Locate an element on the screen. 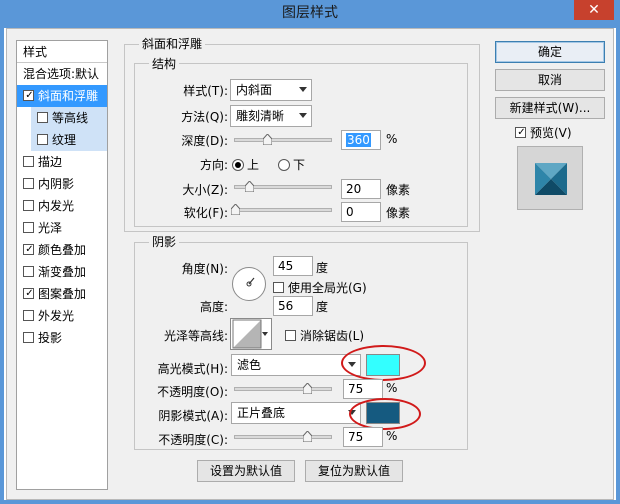 Image resolution: width=620 pixels, height=504 pixels. highlight-opacity-slider is located at coordinates (283, 388).